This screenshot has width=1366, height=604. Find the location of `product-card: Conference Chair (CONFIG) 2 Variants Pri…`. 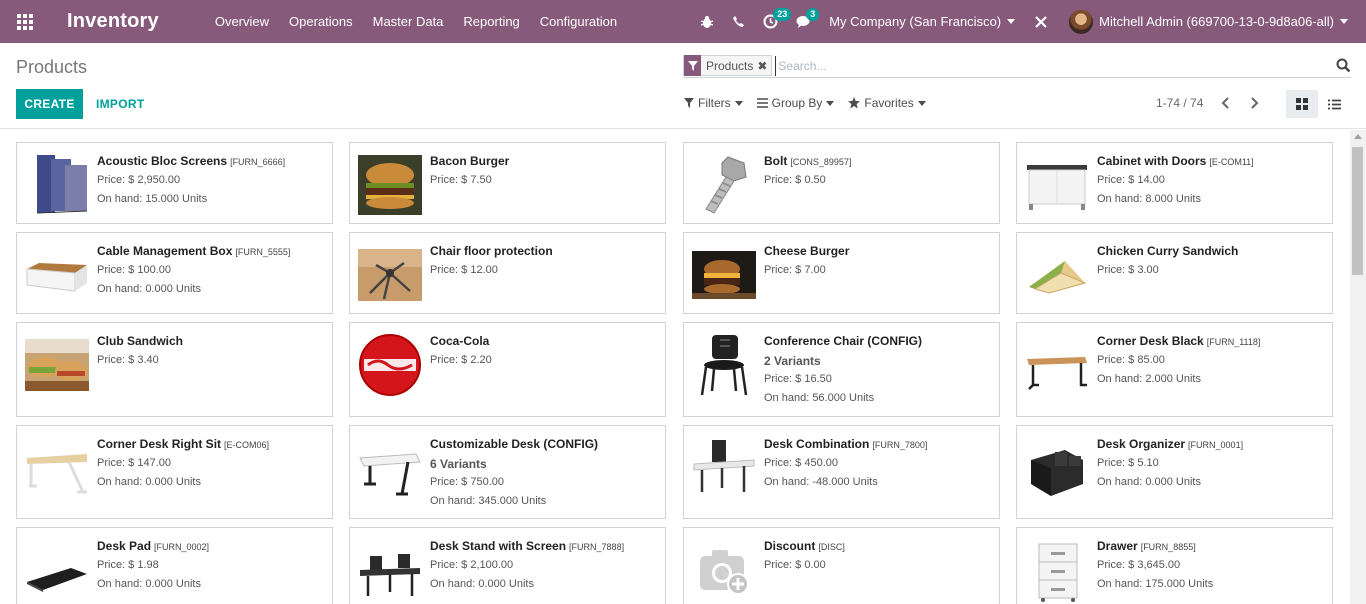

product-card: Conference Chair (CONFIG) 2 Variants Pri… is located at coordinates (841, 369).